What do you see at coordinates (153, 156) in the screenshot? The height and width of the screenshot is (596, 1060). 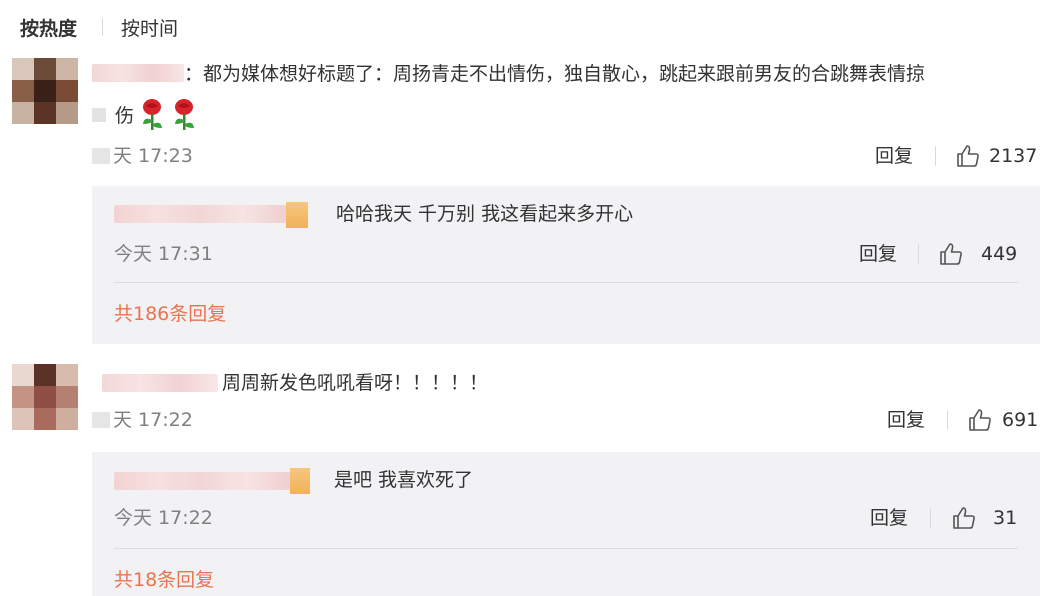 I see `comment-timestamp: 天 17:23` at bounding box center [153, 156].